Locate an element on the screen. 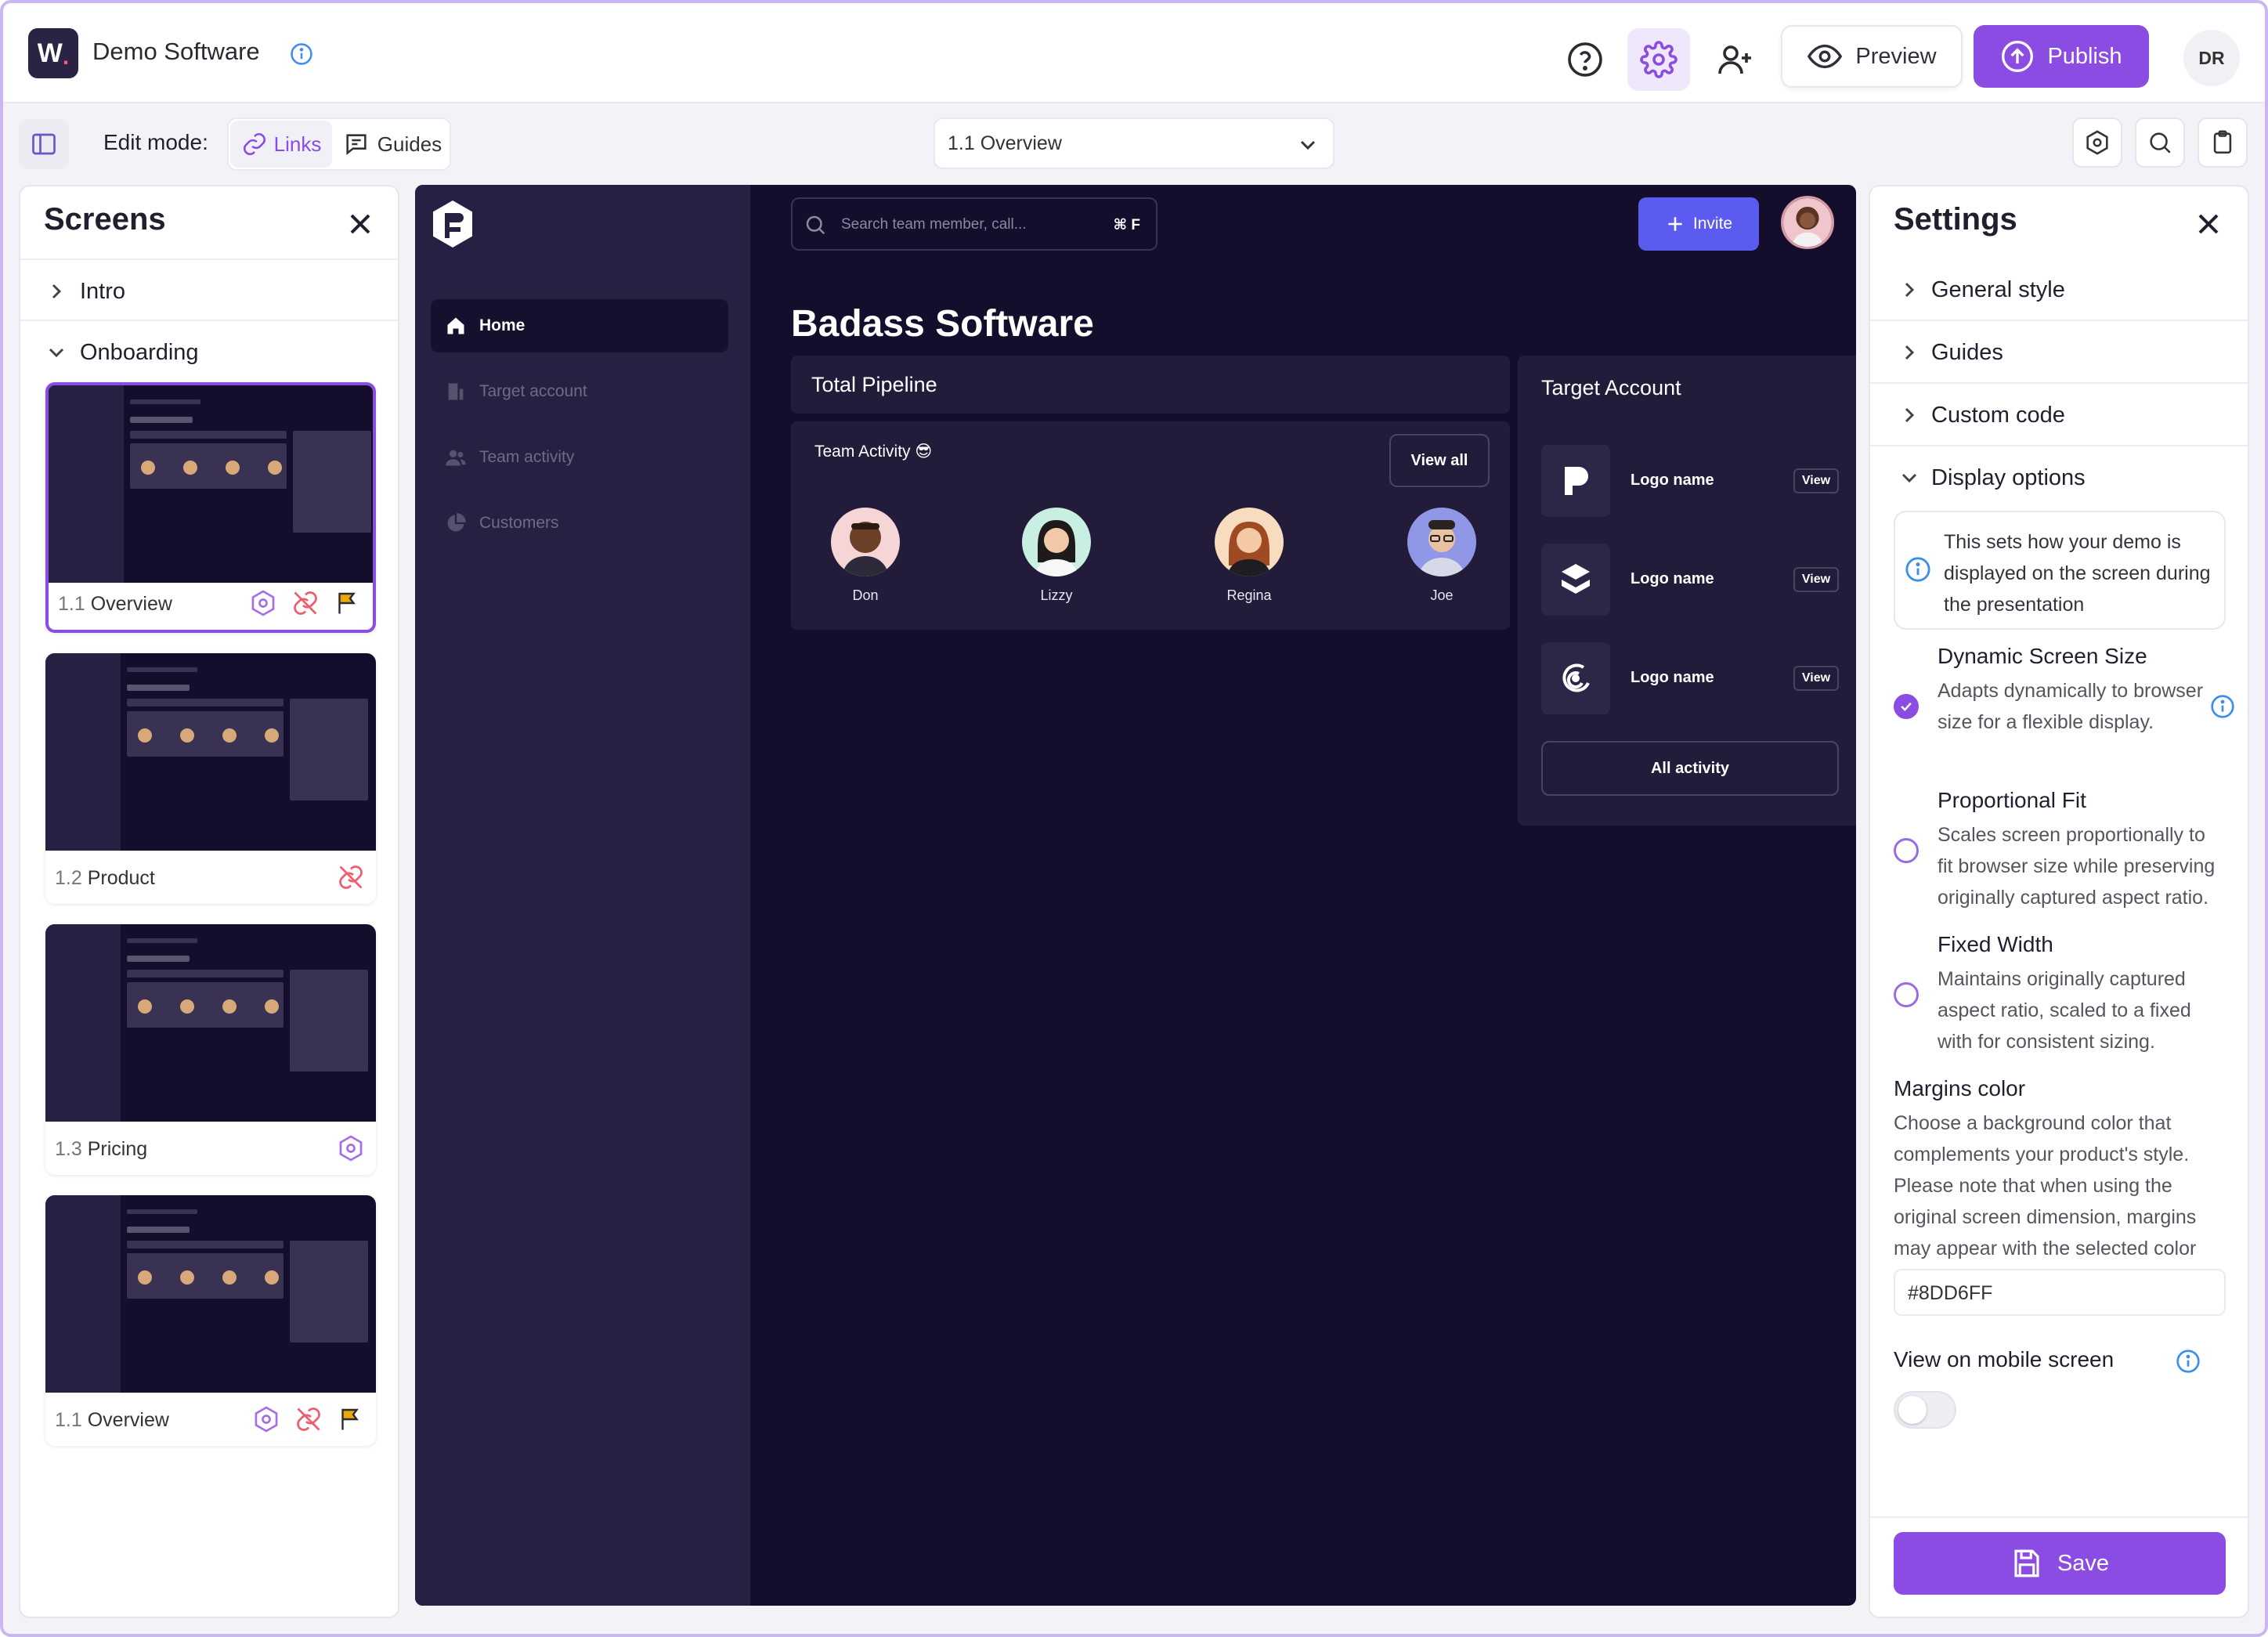  save-button: Save is located at coordinates (2060, 1563).